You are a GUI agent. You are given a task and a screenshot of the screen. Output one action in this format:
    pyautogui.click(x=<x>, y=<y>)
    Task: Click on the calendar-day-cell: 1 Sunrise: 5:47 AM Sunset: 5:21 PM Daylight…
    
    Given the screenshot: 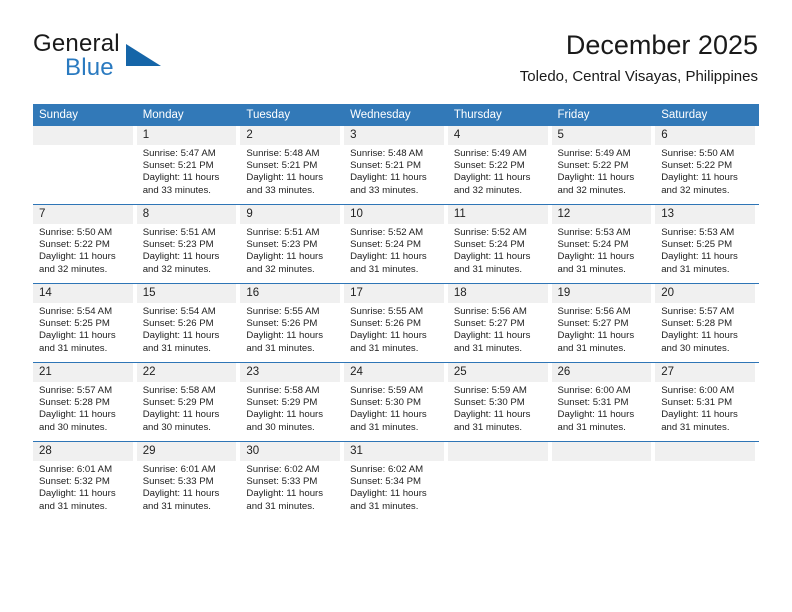 What is the action you would take?
    pyautogui.click(x=188, y=165)
    